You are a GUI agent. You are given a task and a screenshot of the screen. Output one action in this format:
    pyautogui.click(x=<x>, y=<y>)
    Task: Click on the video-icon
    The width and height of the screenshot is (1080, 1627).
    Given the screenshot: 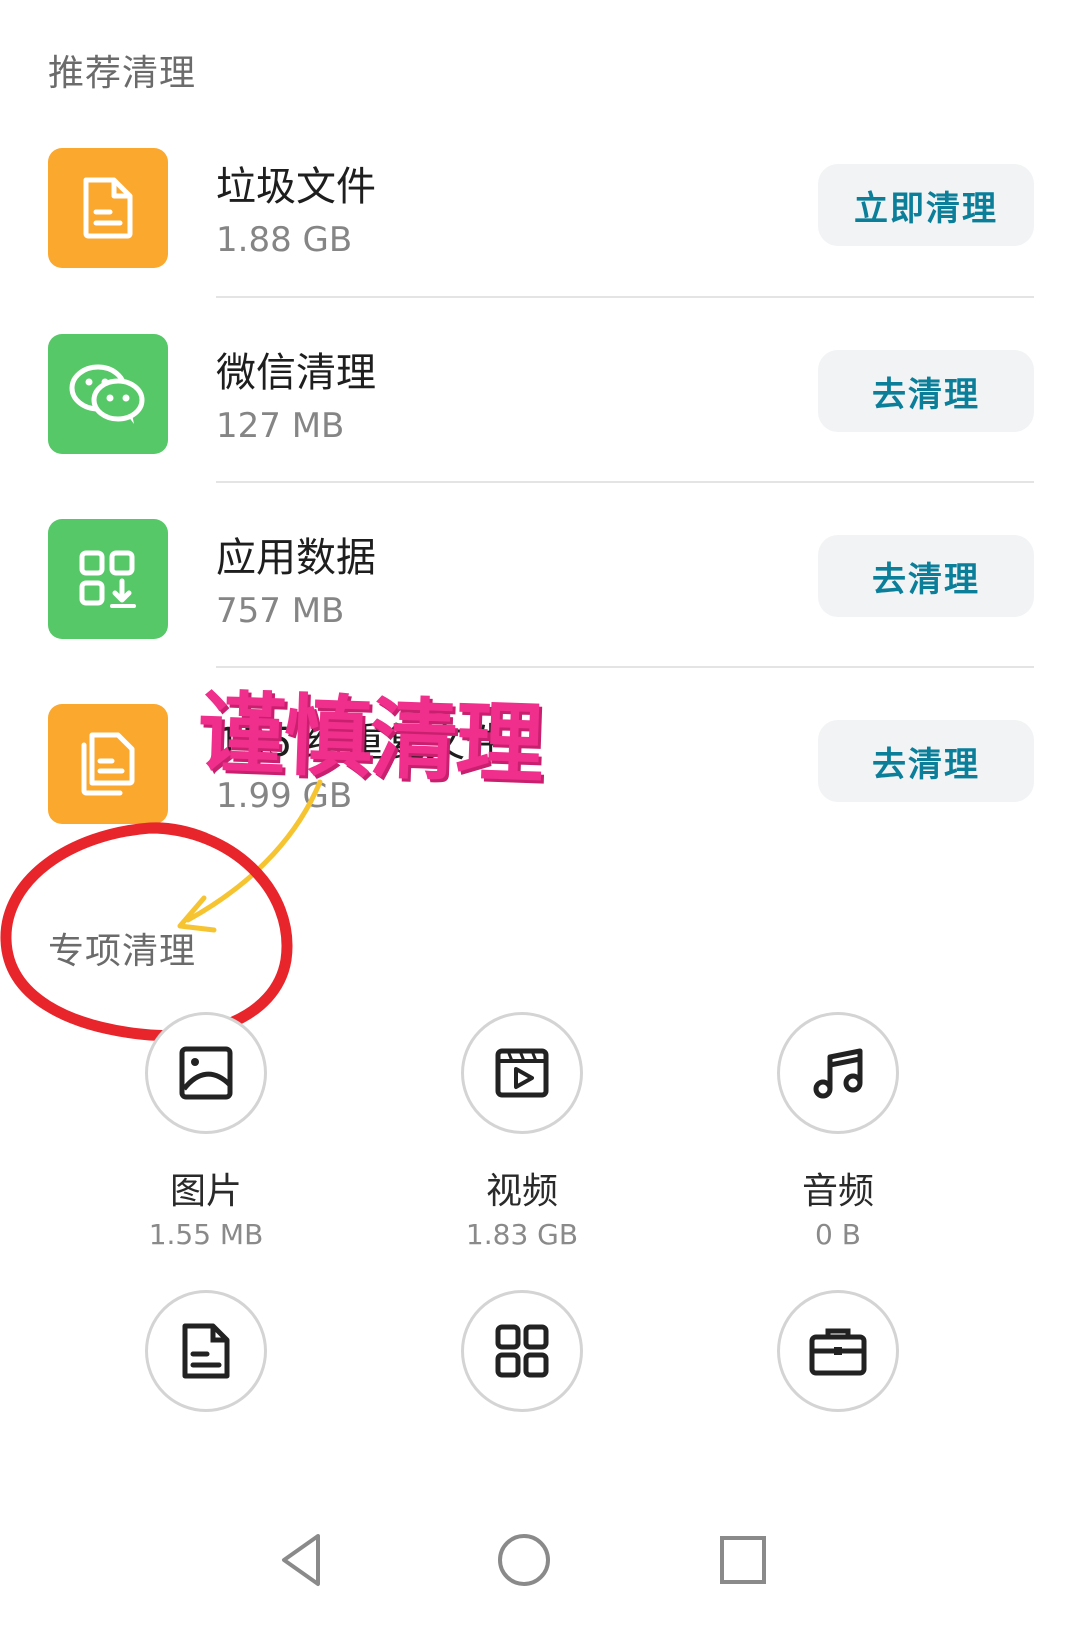 What is the action you would take?
    pyautogui.click(x=522, y=1073)
    